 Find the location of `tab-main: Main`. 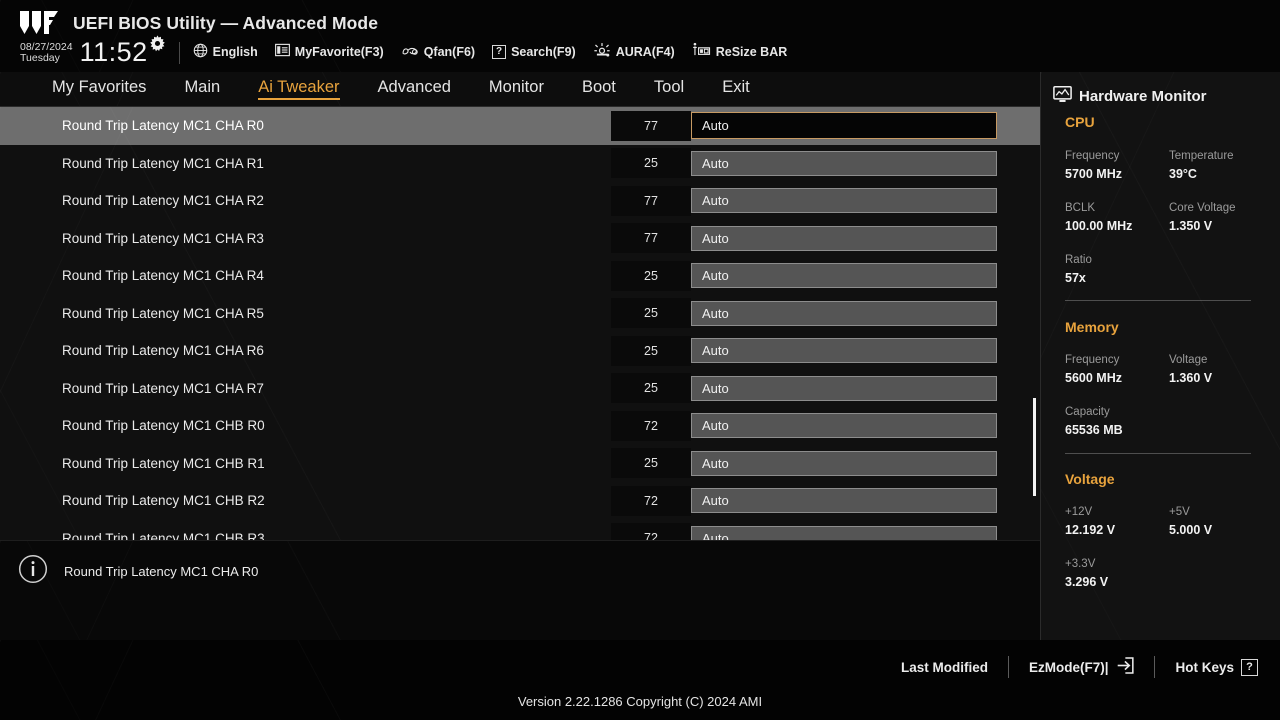

tab-main: Main is located at coordinates (202, 90).